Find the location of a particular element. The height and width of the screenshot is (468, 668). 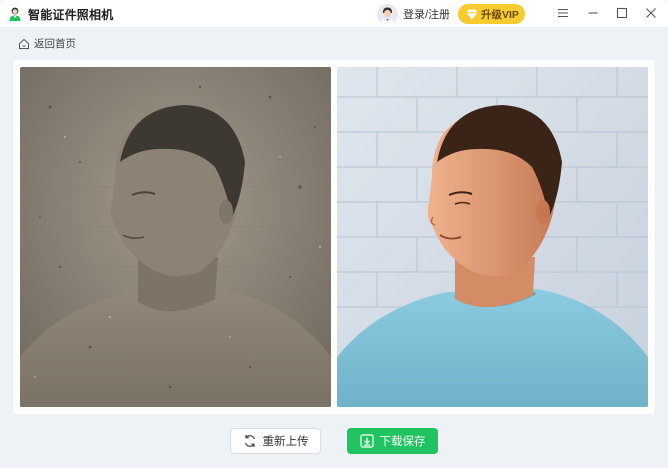

avatar is located at coordinates (387, 14).